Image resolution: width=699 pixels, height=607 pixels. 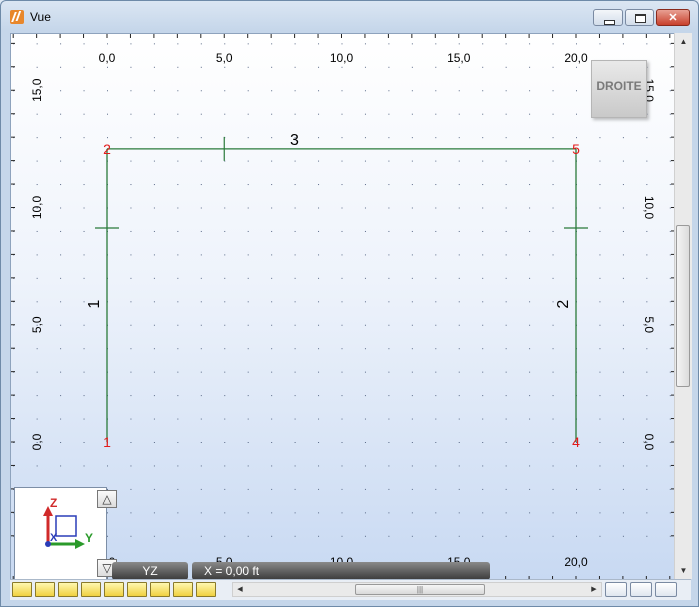 I want to click on plate-tool-button, so click(x=160, y=589).